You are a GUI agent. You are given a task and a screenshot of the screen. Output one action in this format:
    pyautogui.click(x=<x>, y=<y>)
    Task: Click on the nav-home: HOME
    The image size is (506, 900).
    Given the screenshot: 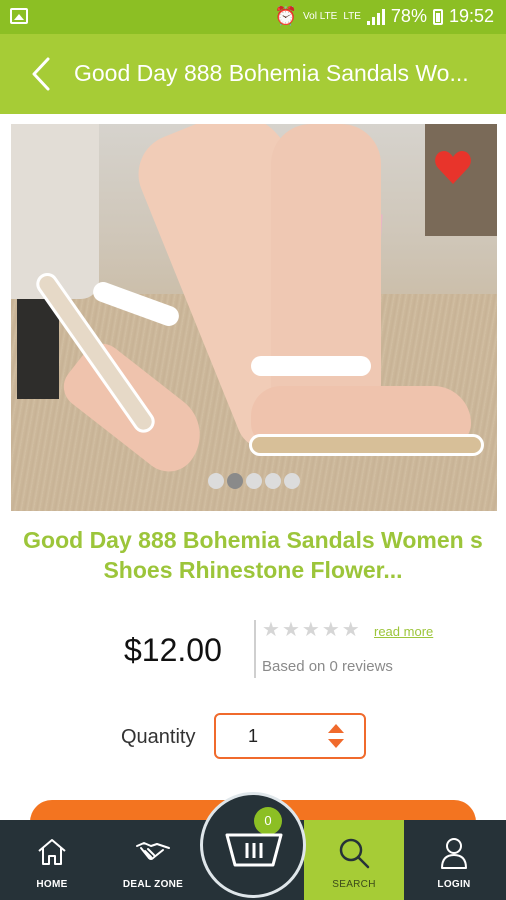 What is the action you would take?
    pyautogui.click(x=52, y=860)
    